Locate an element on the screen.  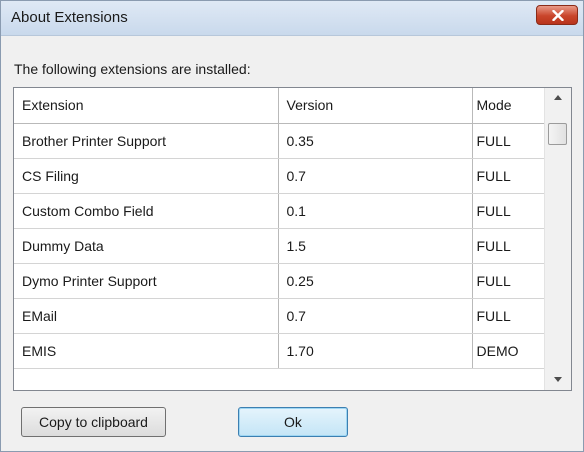
title-bar: About Extensions is located at coordinates (292, 18).